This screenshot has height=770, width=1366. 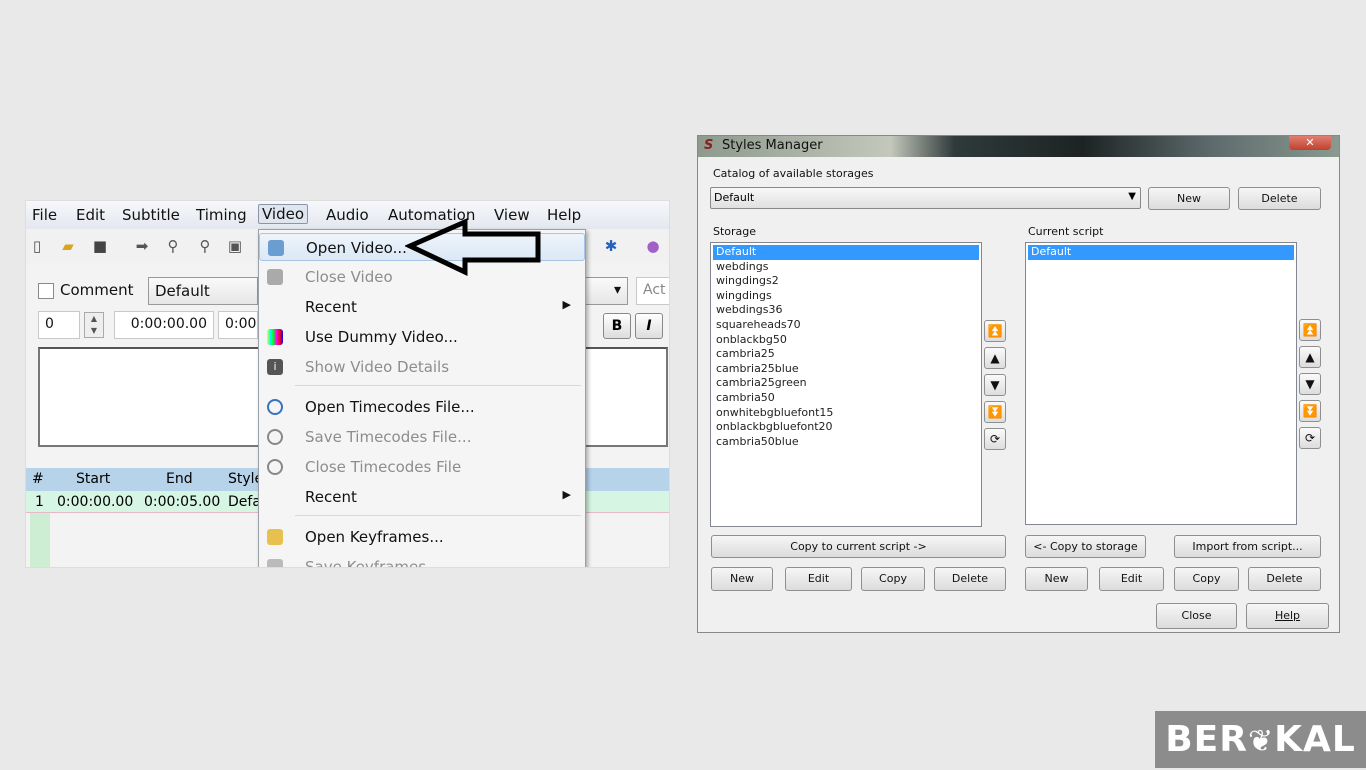 I want to click on list-item: wingdings2, so click(x=846, y=281).